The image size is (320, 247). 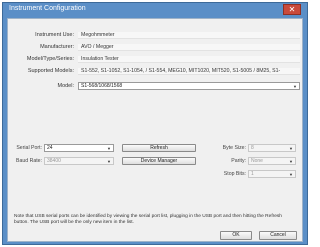 I want to click on instrument-use-label: Instrument Use:, so click(x=54, y=35).